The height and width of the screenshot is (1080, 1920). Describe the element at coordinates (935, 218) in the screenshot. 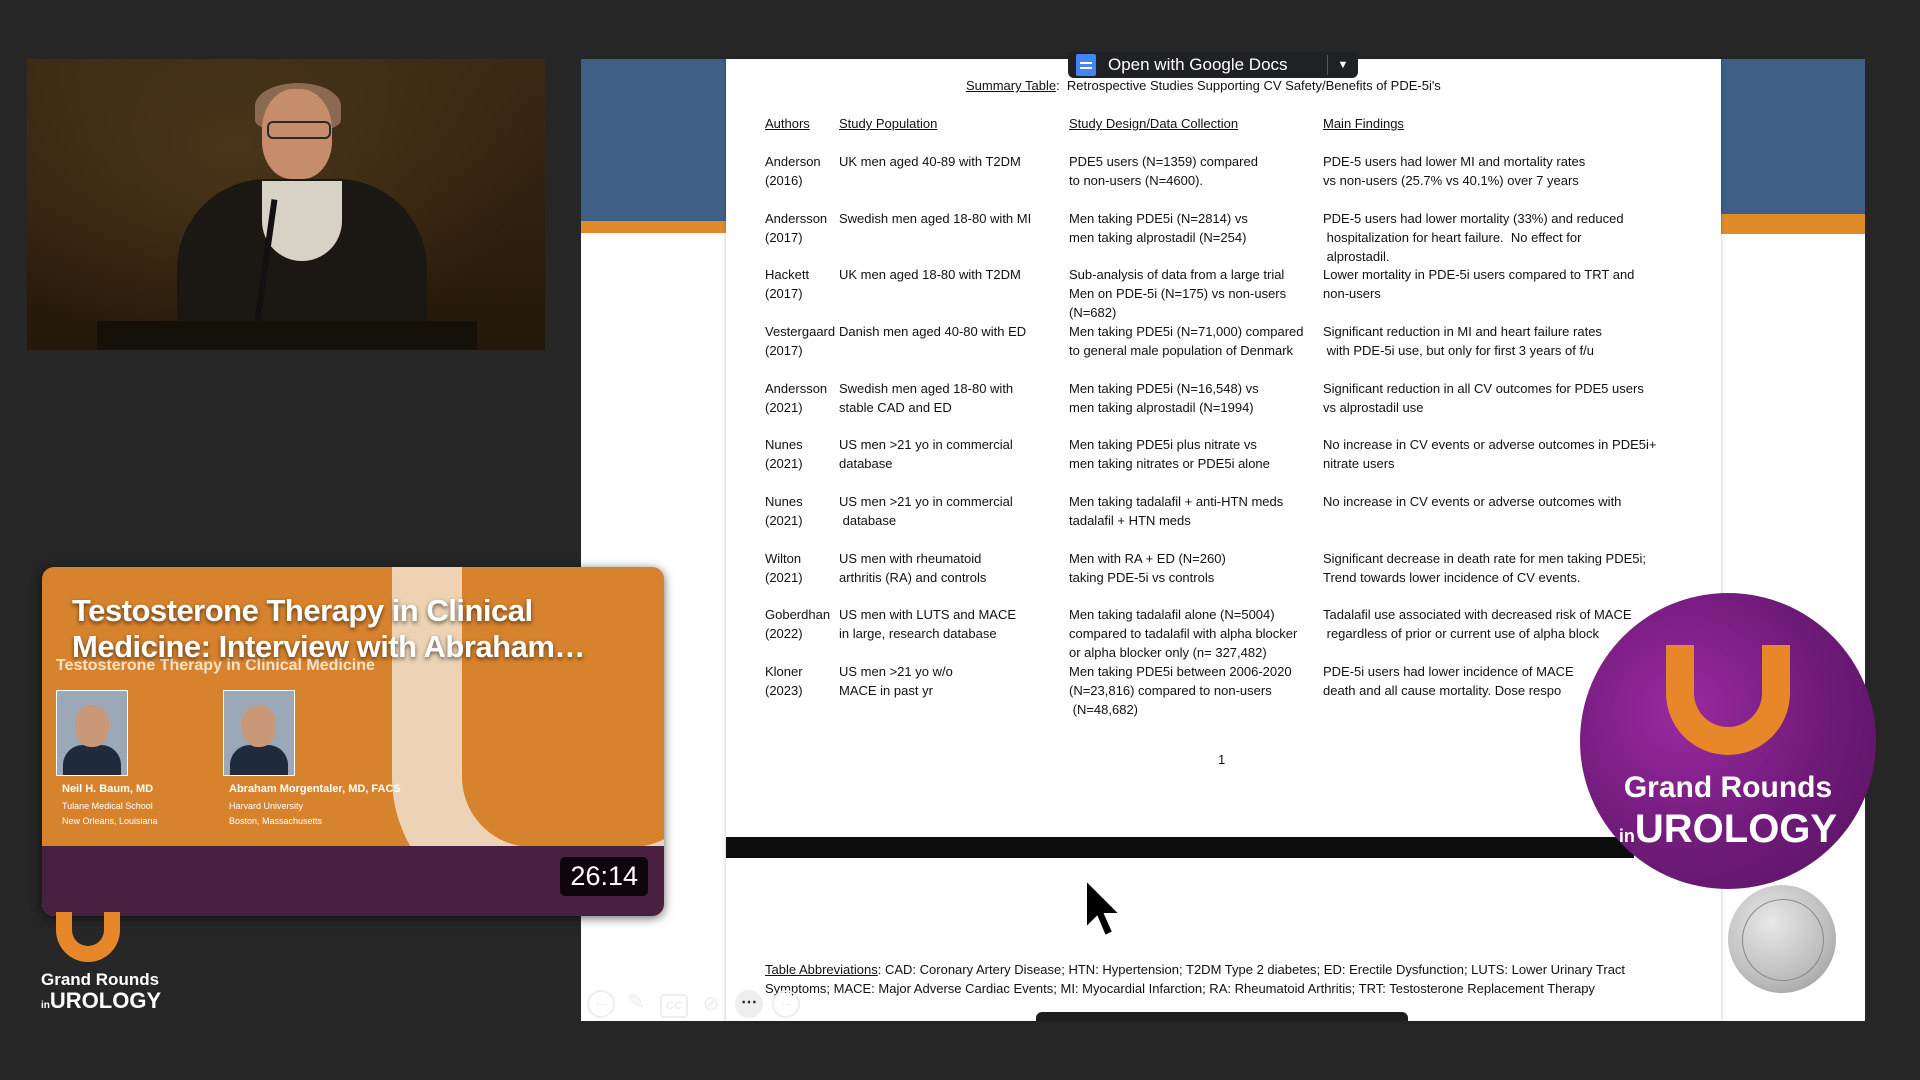

I see `cell-line: Swedish men aged 18-80 with MI` at that location.